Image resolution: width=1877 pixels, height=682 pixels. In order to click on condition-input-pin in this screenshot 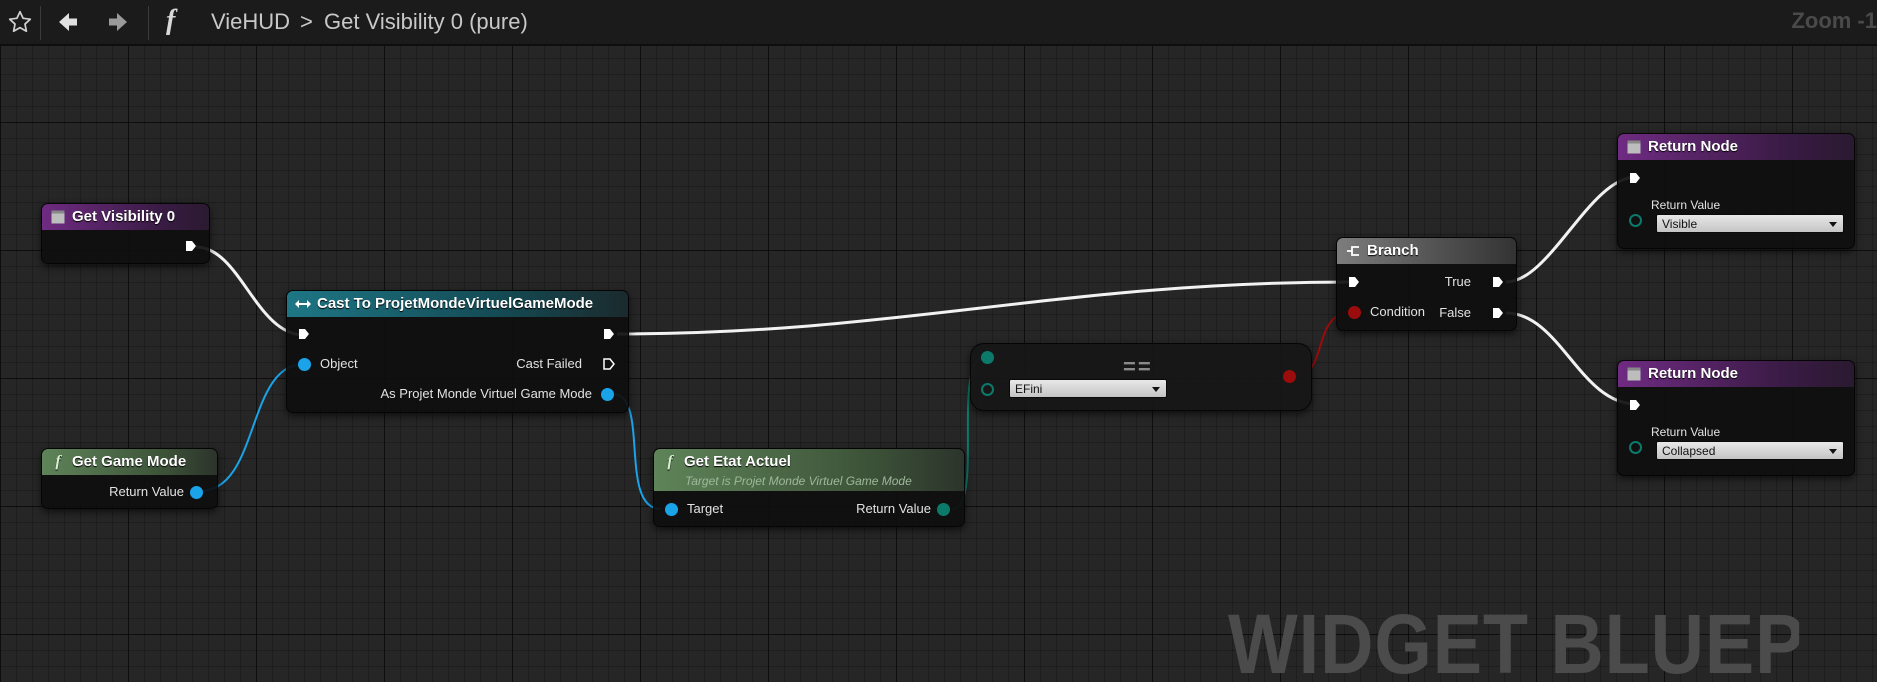, I will do `click(1354, 312)`.